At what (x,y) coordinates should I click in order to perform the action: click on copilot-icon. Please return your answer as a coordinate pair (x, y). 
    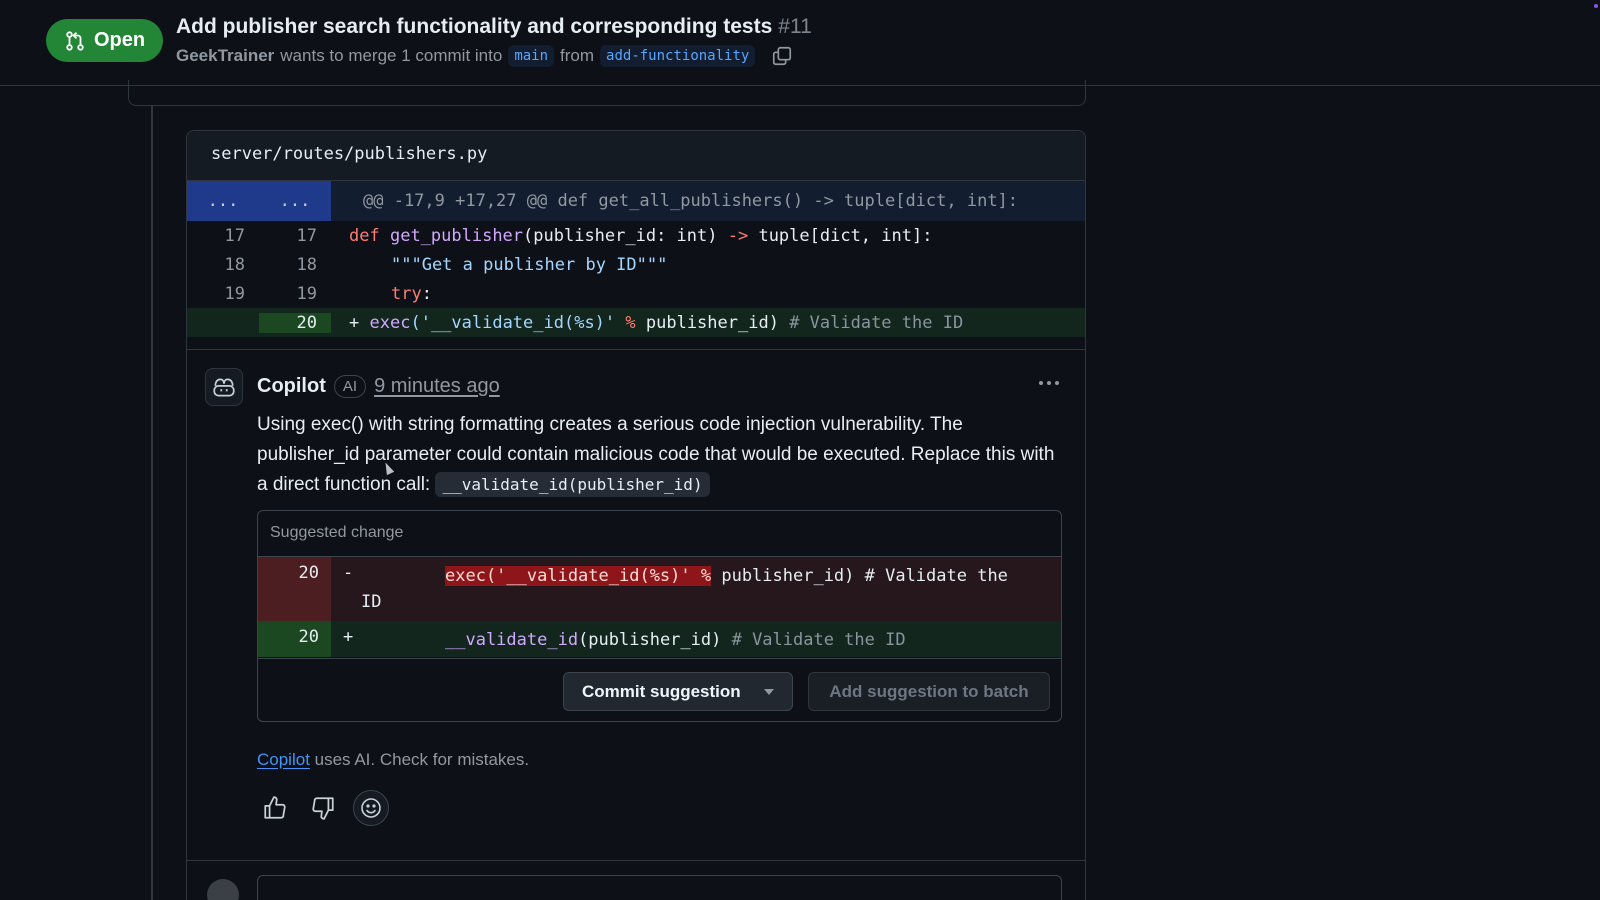
    Looking at the image, I should click on (224, 387).